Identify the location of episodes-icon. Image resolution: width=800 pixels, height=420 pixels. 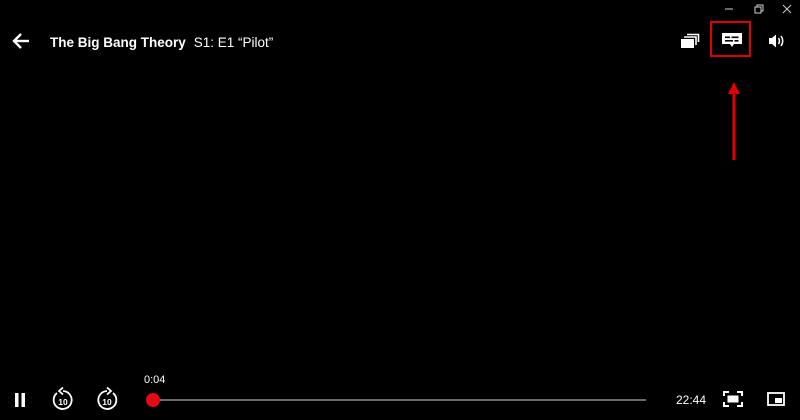
(690, 40).